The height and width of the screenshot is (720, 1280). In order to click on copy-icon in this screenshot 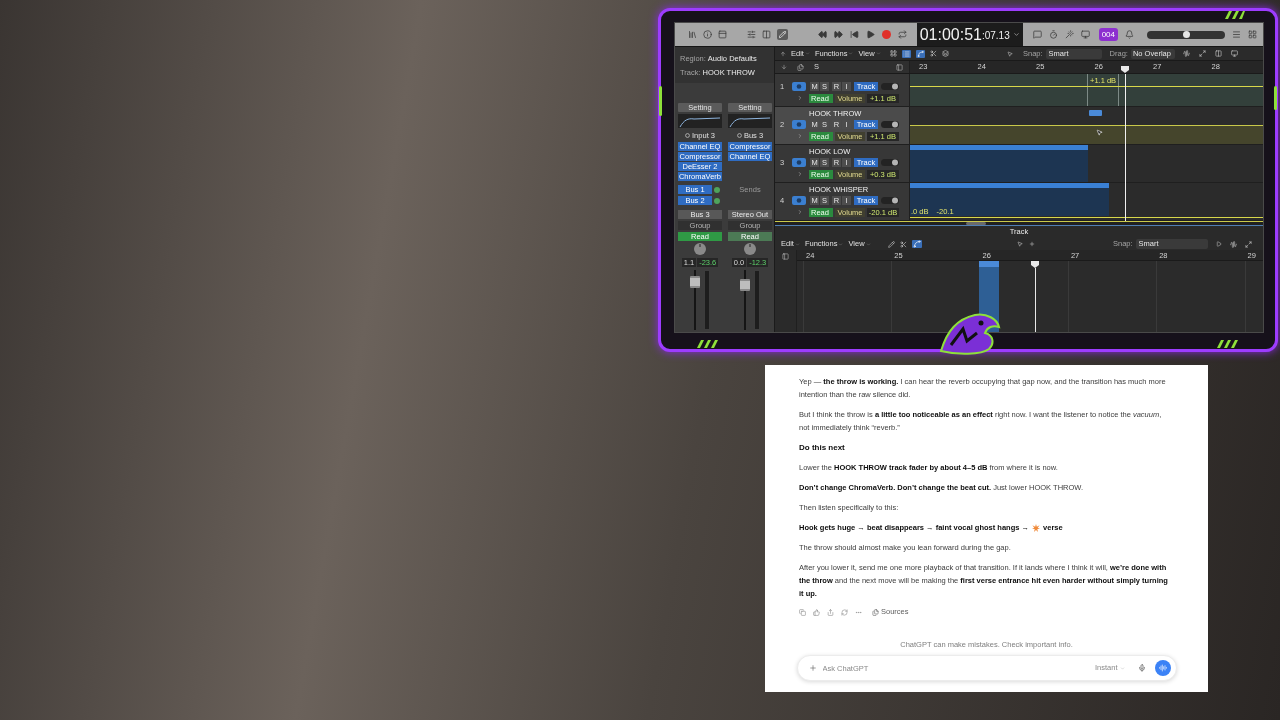, I will do `click(802, 612)`.